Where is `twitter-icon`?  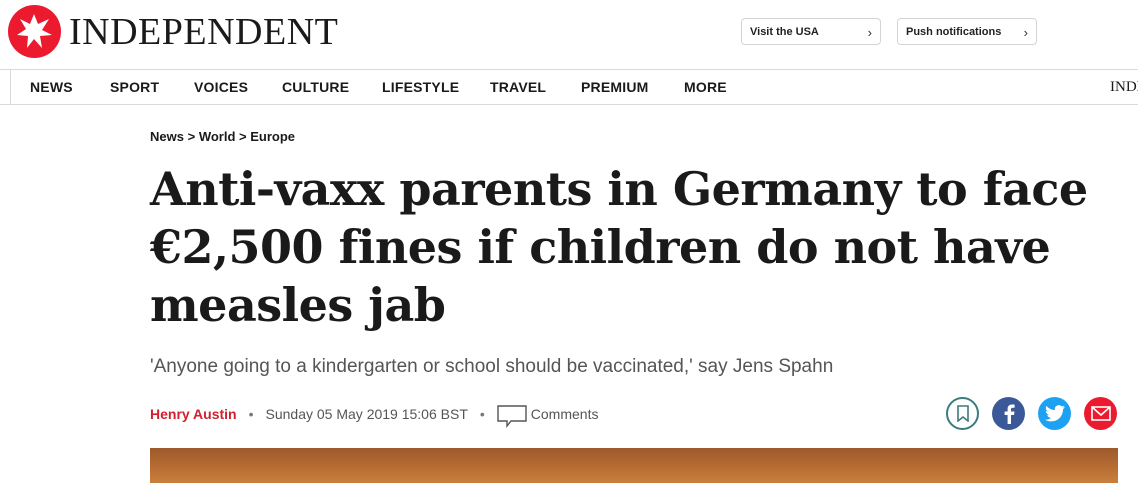 twitter-icon is located at coordinates (1054, 413).